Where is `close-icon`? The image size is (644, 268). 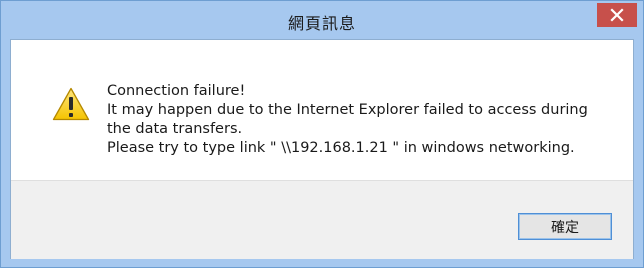
close-icon is located at coordinates (617, 15).